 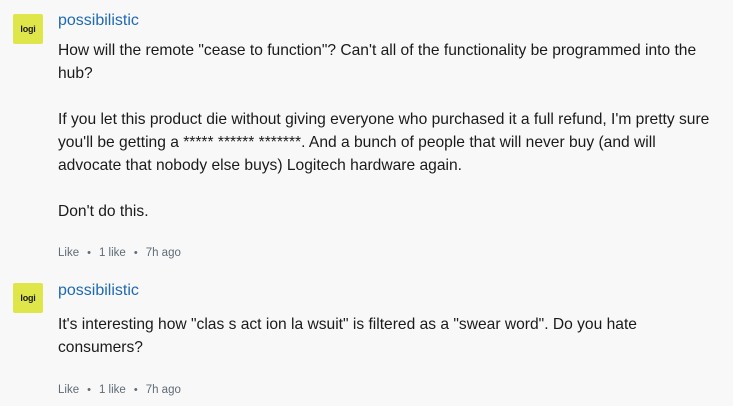 I want to click on comment-paragraph: Don't do this., so click(x=103, y=211).